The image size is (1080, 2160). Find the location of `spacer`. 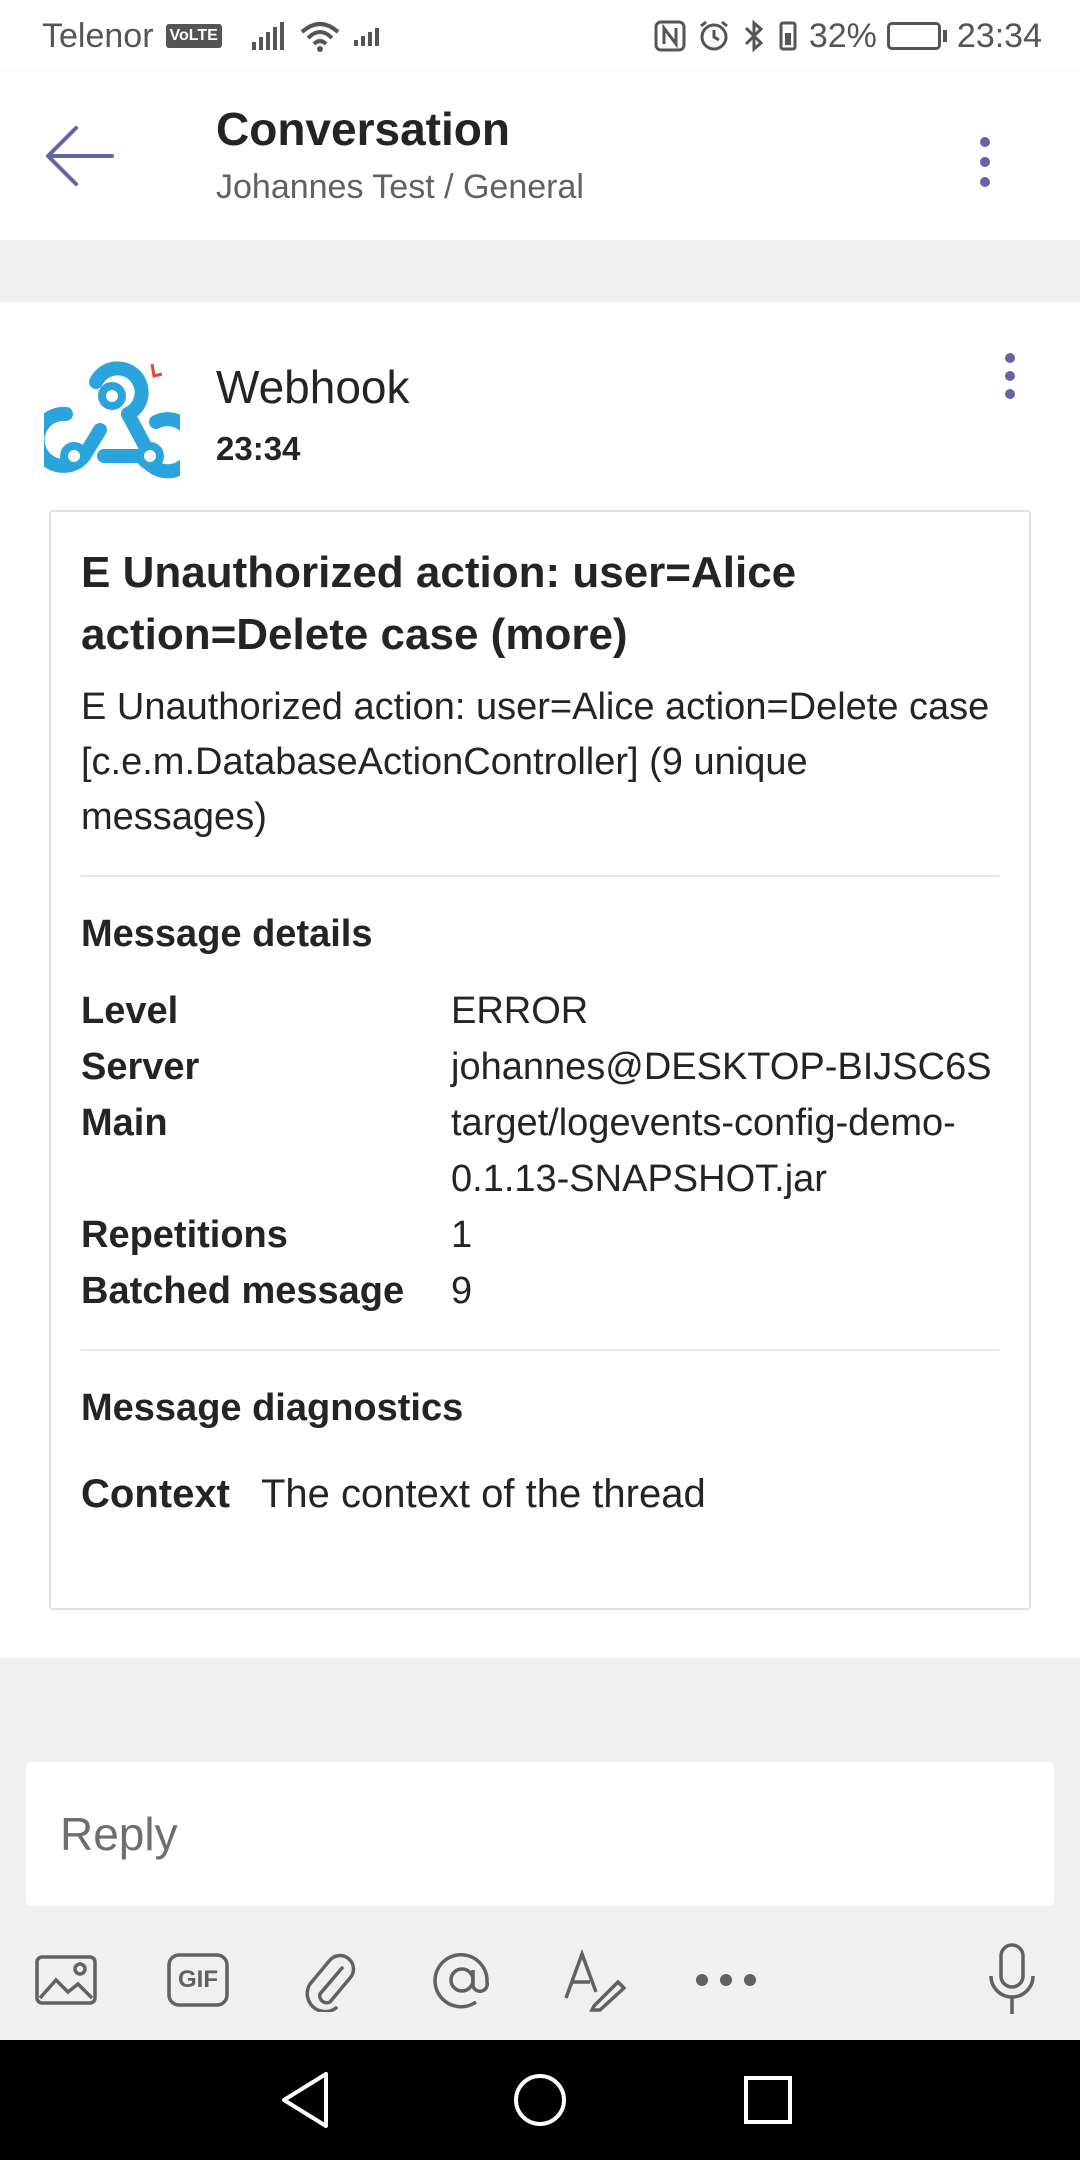

spacer is located at coordinates (540, 271).